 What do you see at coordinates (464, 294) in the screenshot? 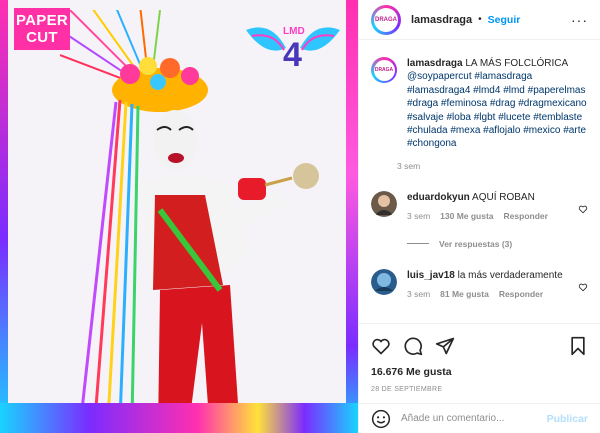
I see `comment-likes: 81 Me gusta` at bounding box center [464, 294].